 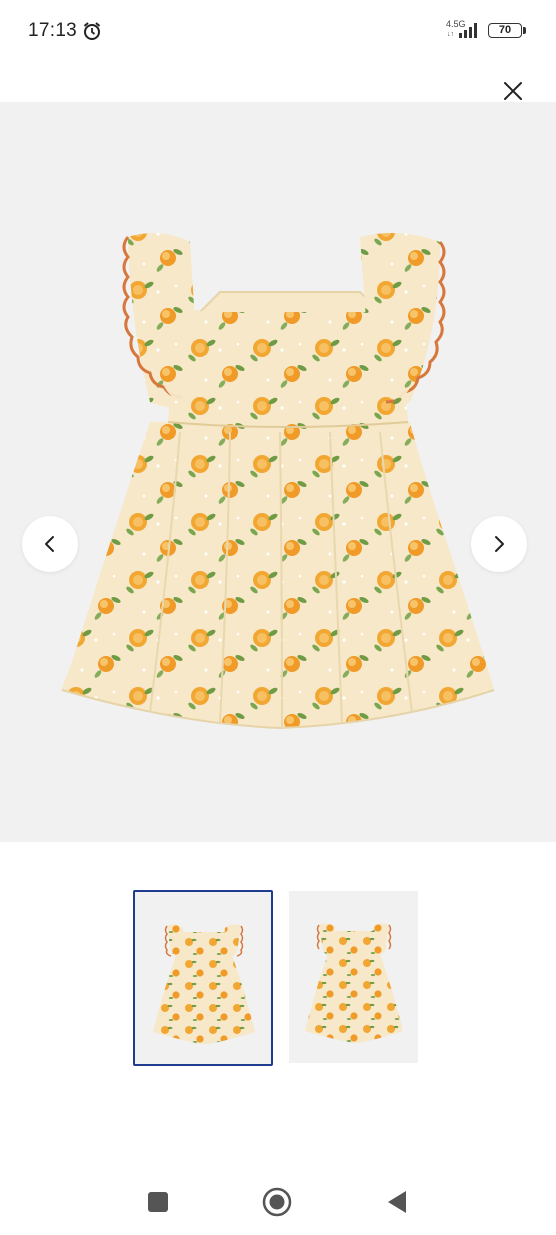 I want to click on signal-icon, so click(x=468, y=30).